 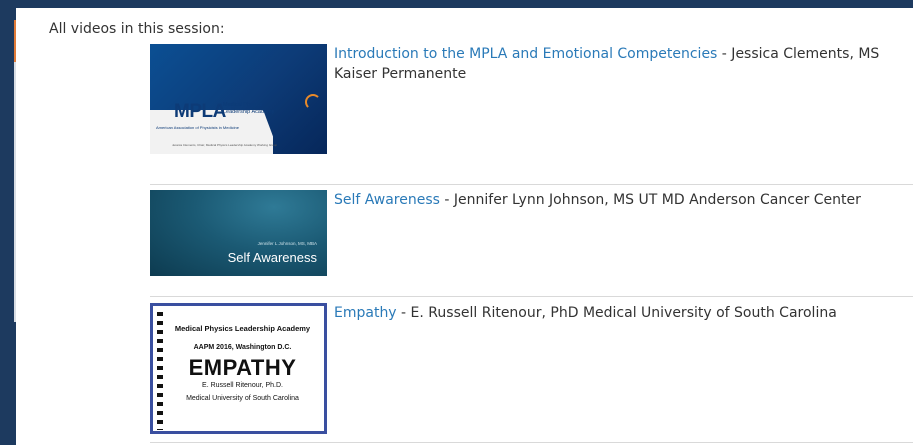 I want to click on mpla-logo: MPLA, so click(x=200, y=111).